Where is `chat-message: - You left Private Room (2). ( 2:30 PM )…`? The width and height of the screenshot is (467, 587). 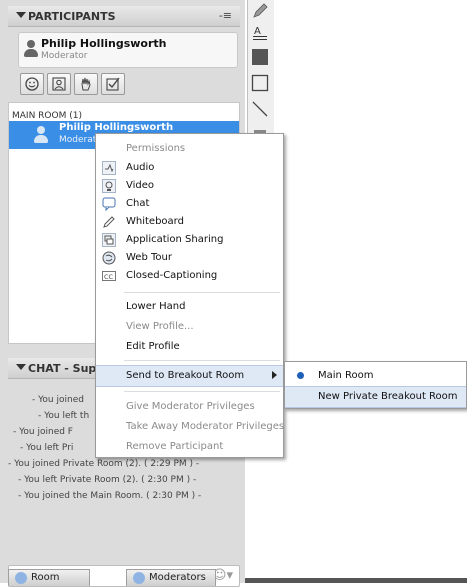
chat-message: - You left Private Room (2). ( 2:30 PM )… is located at coordinates (107, 480).